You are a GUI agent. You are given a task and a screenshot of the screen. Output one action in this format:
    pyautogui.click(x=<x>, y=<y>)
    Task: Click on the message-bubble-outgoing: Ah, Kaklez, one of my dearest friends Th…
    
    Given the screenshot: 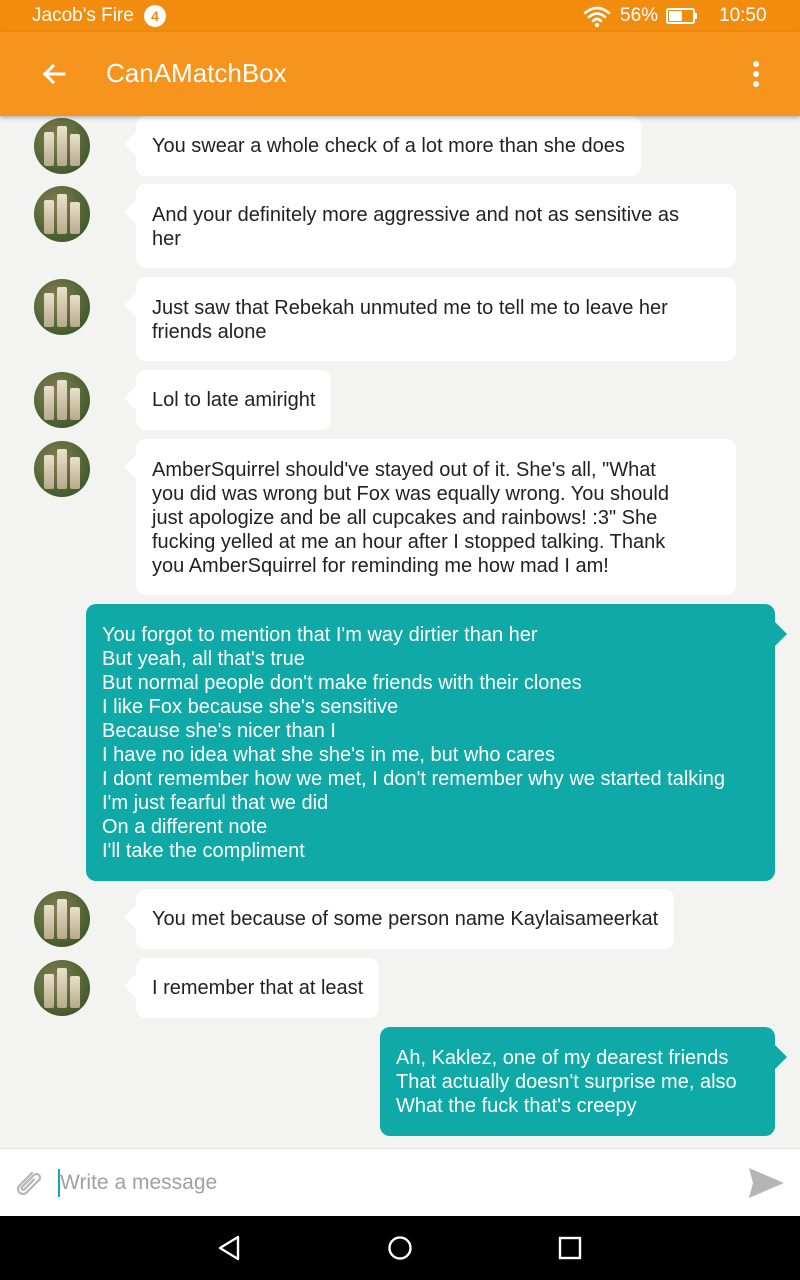 What is the action you would take?
    pyautogui.click(x=583, y=1081)
    